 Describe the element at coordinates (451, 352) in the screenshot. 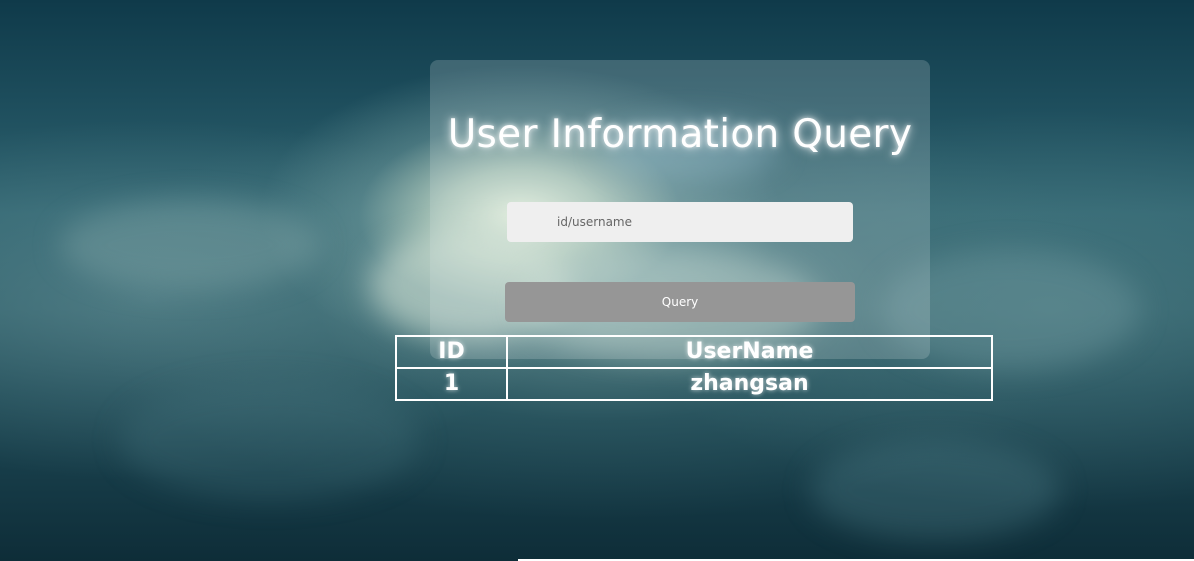

I see `table-header-id: ID` at that location.